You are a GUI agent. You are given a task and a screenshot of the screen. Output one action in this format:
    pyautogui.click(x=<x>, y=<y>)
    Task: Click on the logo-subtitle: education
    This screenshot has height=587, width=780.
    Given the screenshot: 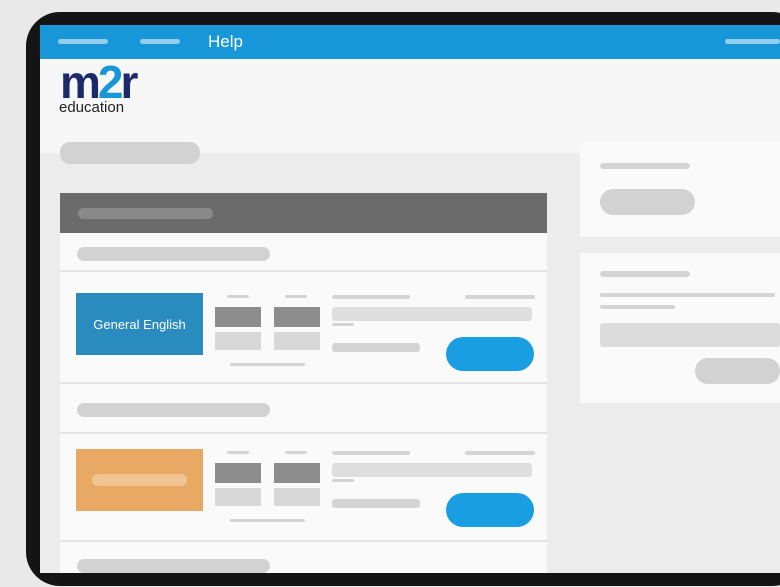 What is the action you would take?
    pyautogui.click(x=92, y=107)
    